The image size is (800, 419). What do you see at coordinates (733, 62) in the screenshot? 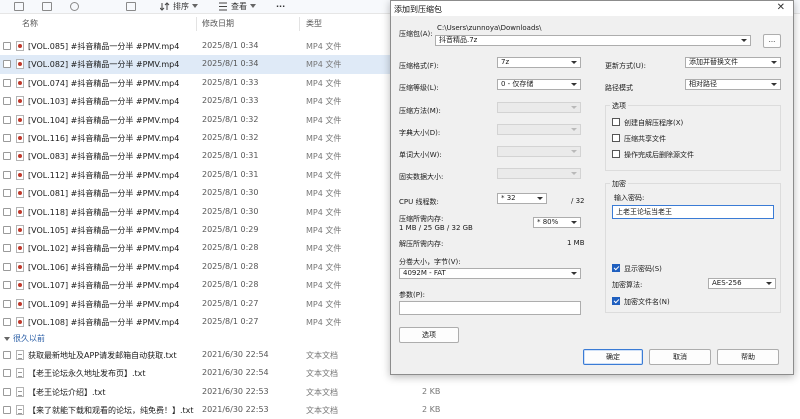
I see `update-select: 添加并替换文件` at bounding box center [733, 62].